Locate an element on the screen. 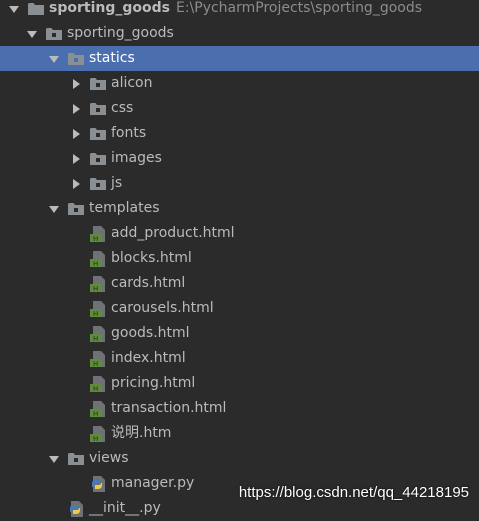 The width and height of the screenshot is (479, 521). tree-label: cards.html is located at coordinates (148, 283).